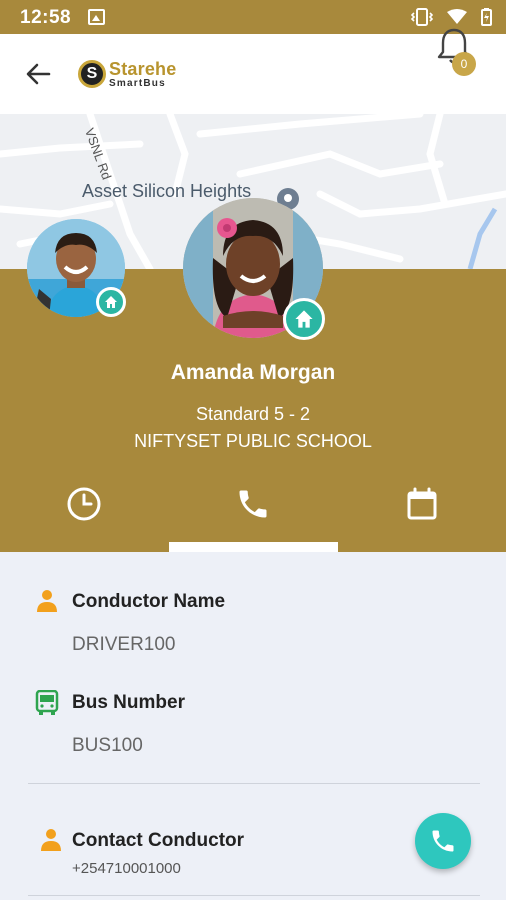 This screenshot has width=506, height=900. I want to click on logo-emblem: S, so click(92, 74).